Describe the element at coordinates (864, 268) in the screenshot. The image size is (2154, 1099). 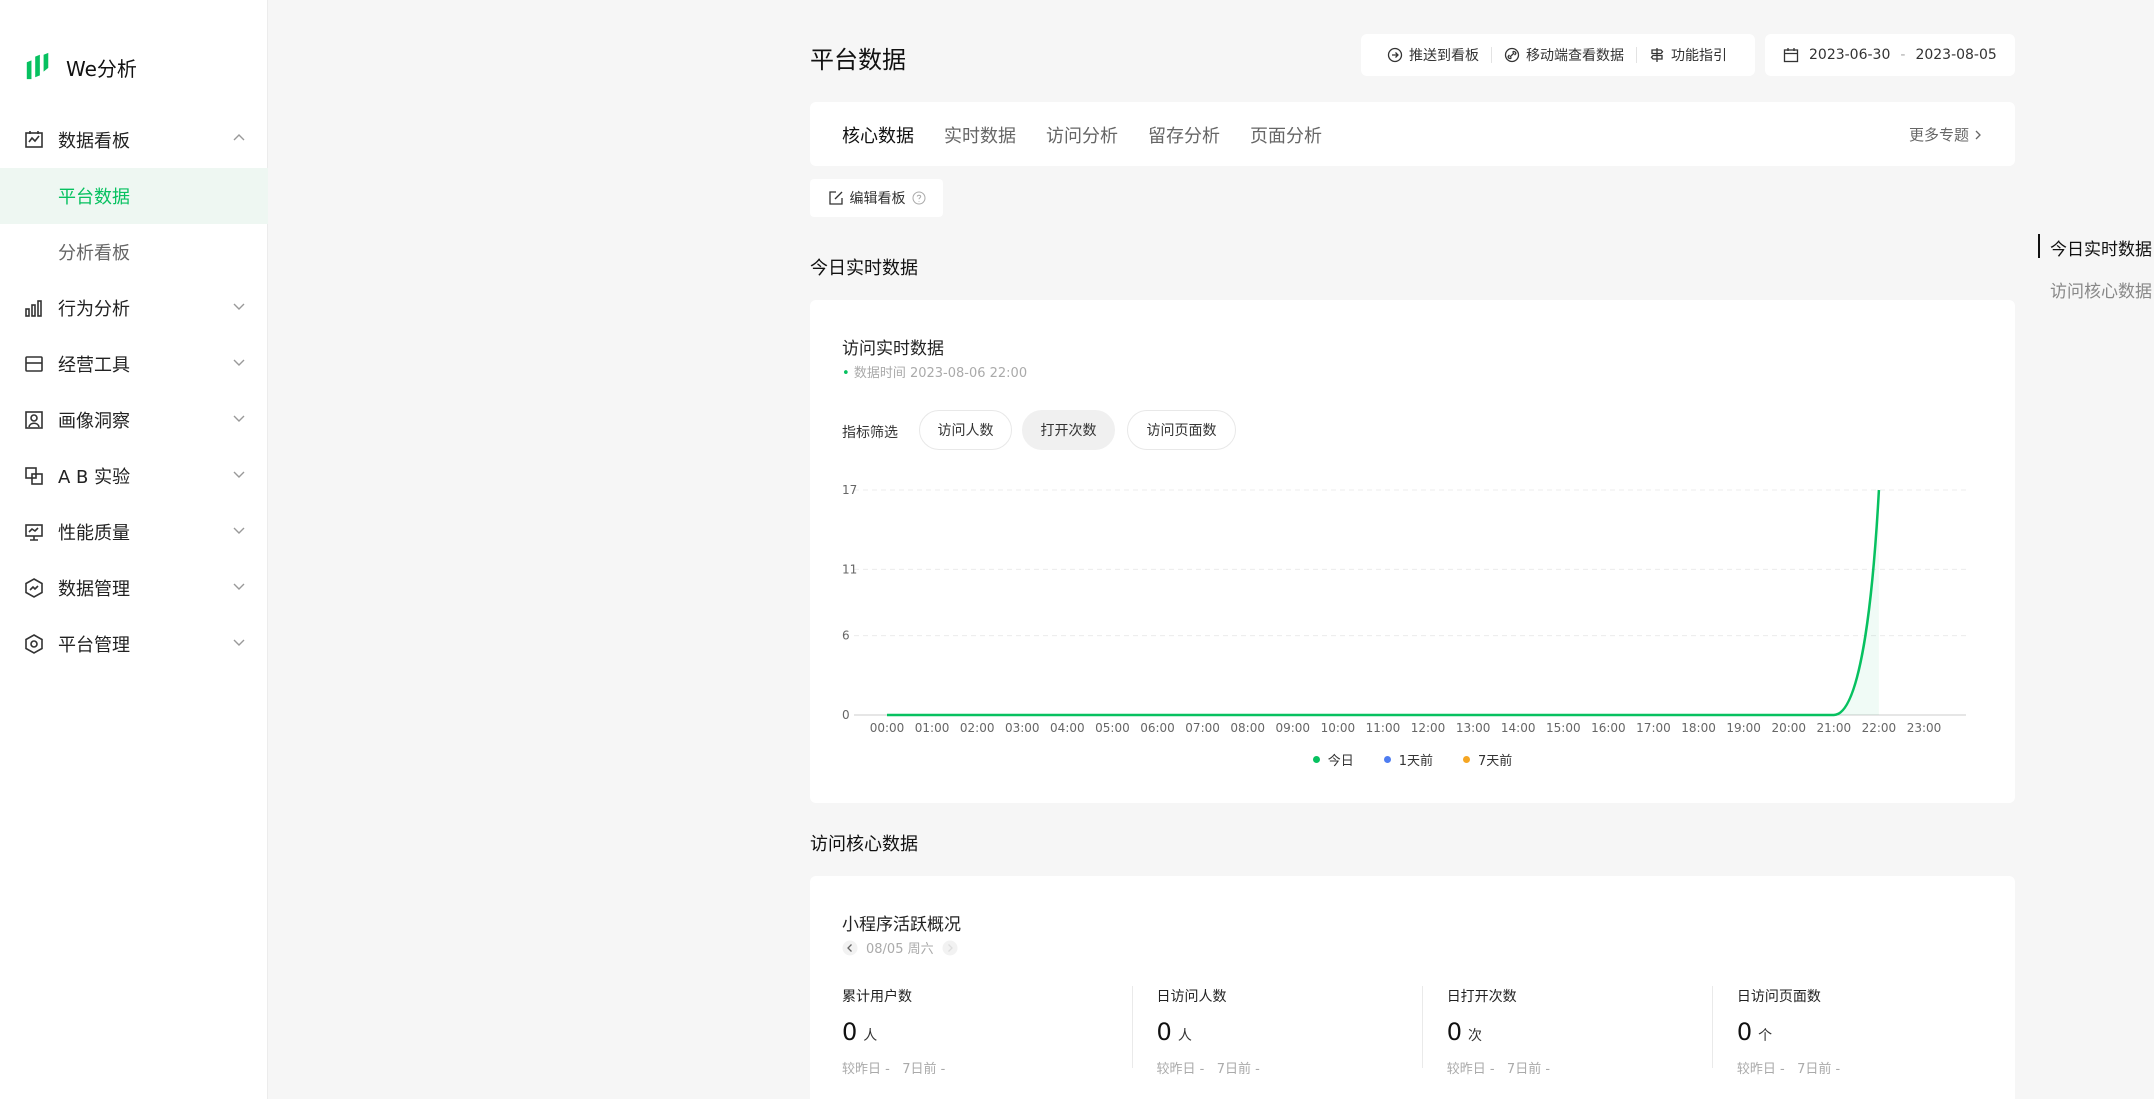
I see `section-title-realtime: 今日实时数据` at that location.